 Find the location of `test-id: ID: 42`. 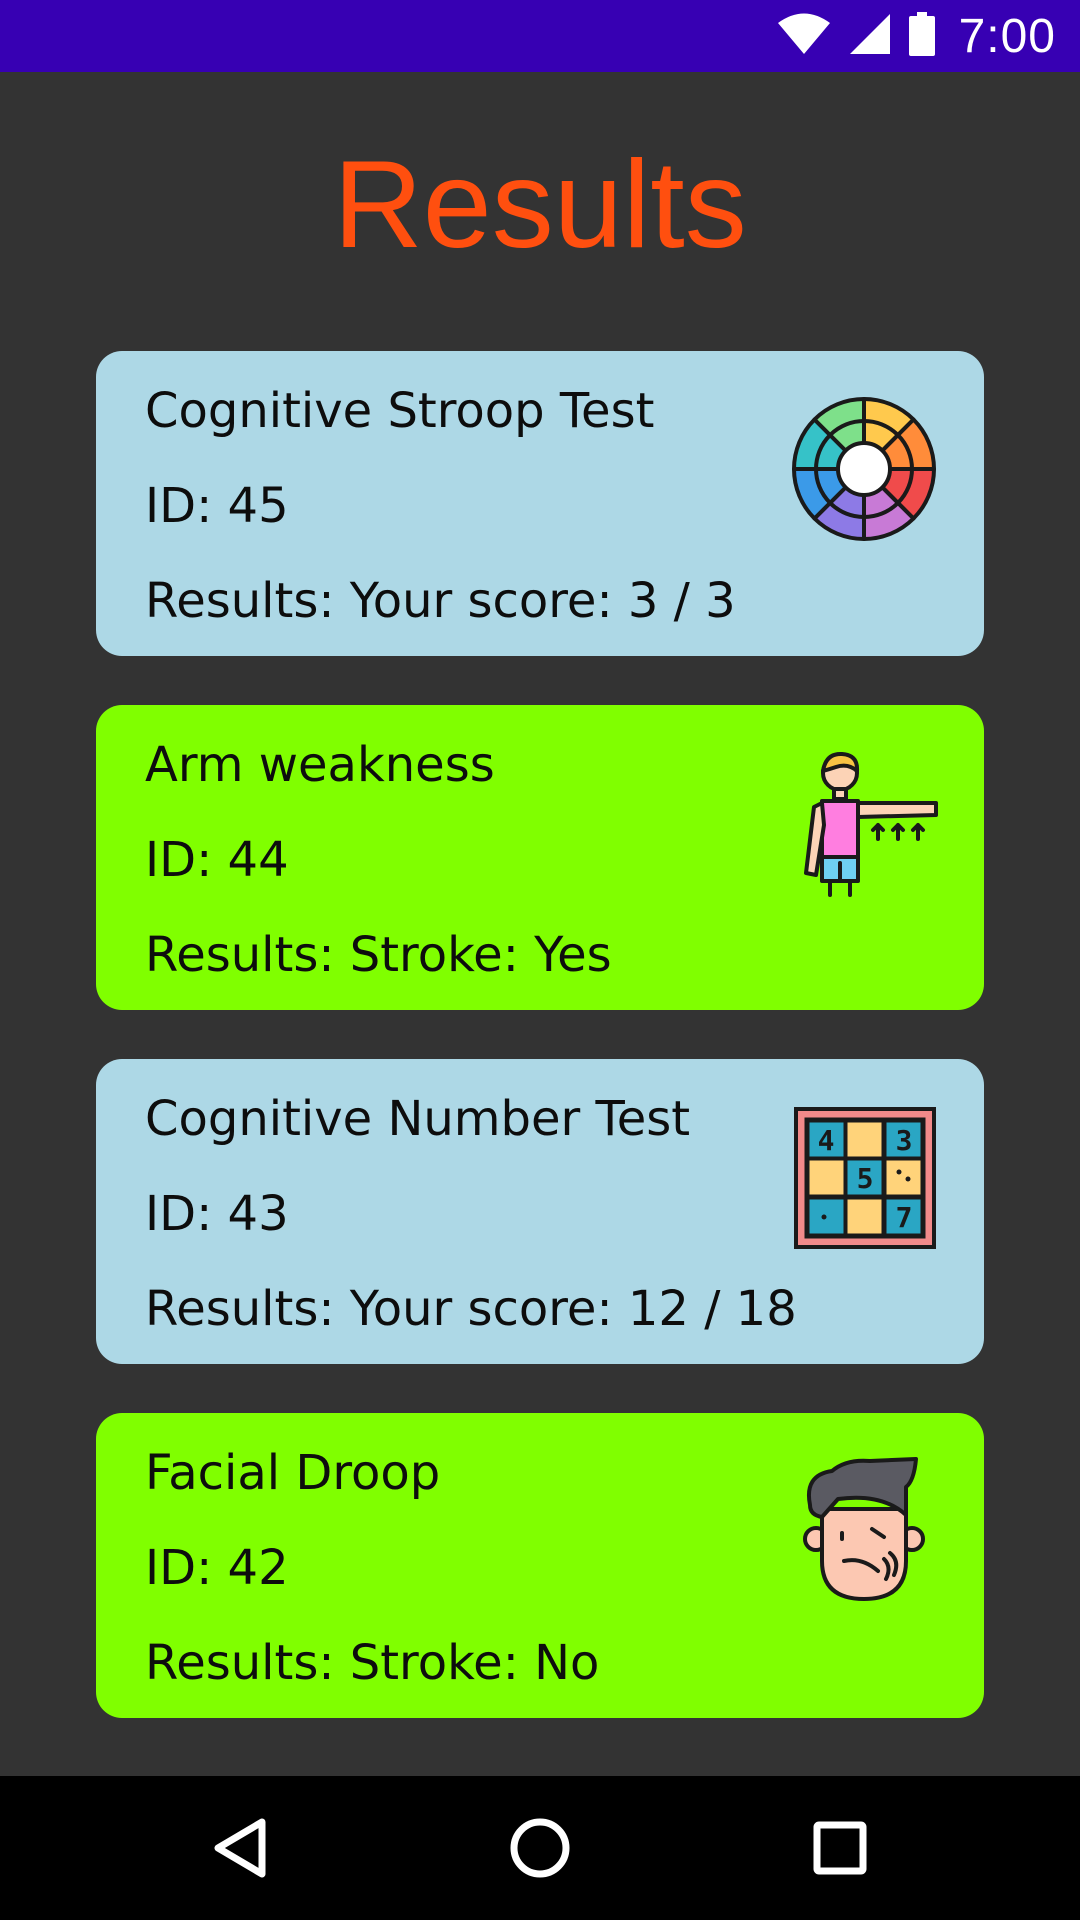

test-id: ID: 42 is located at coordinates (217, 1568).